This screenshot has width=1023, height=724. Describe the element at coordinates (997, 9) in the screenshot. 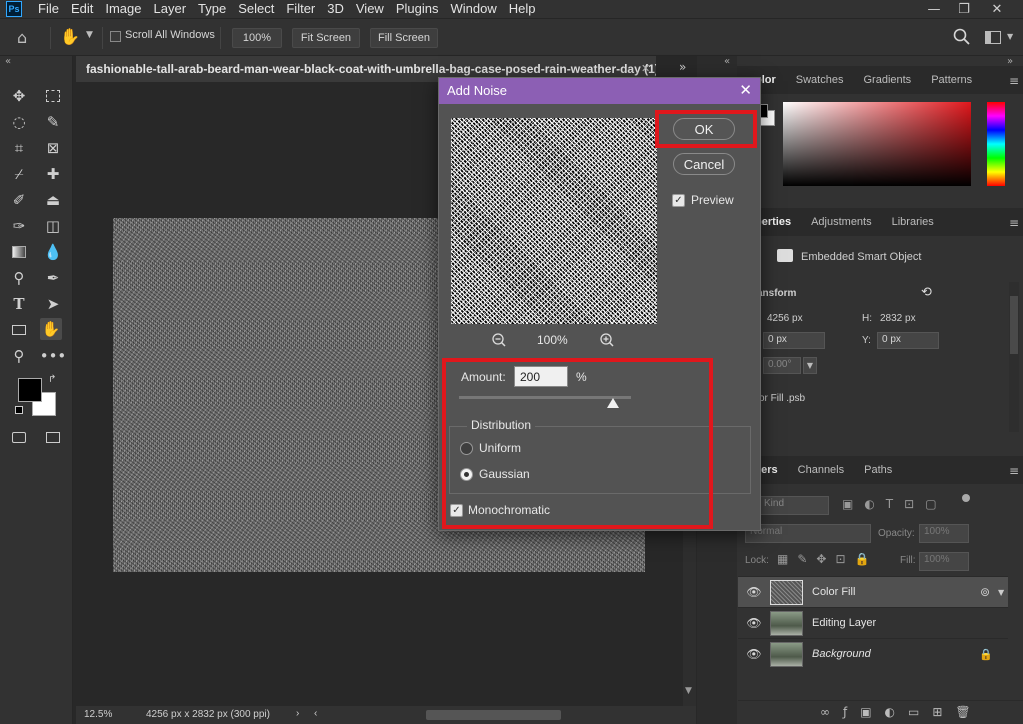

I see `close-window-icon: ✕` at that location.